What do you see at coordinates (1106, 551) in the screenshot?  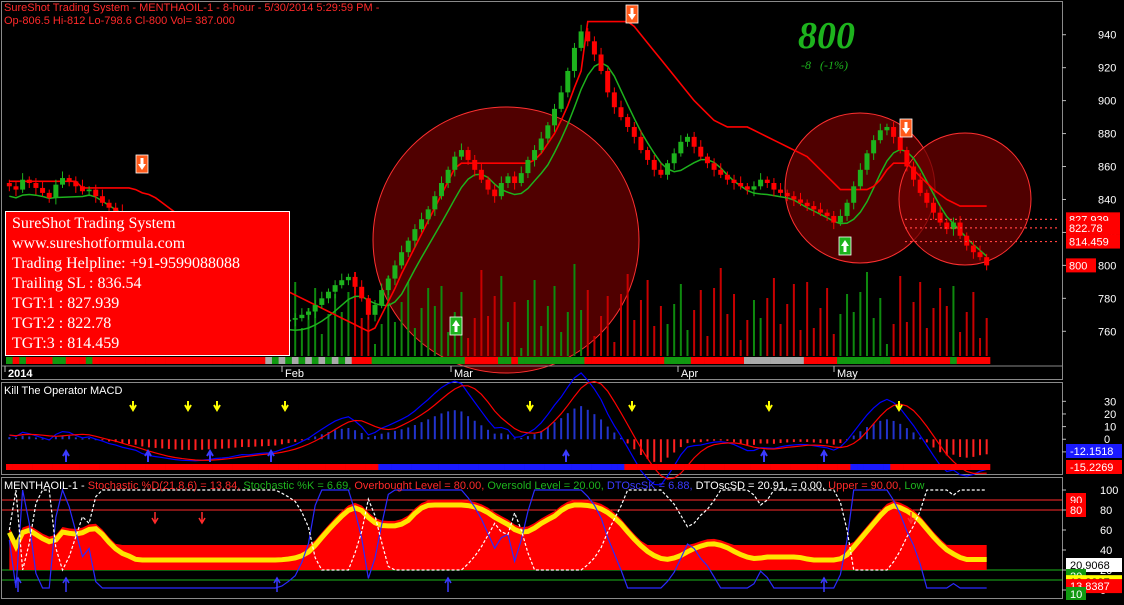 I see `stoch-tick-label: 40` at bounding box center [1106, 551].